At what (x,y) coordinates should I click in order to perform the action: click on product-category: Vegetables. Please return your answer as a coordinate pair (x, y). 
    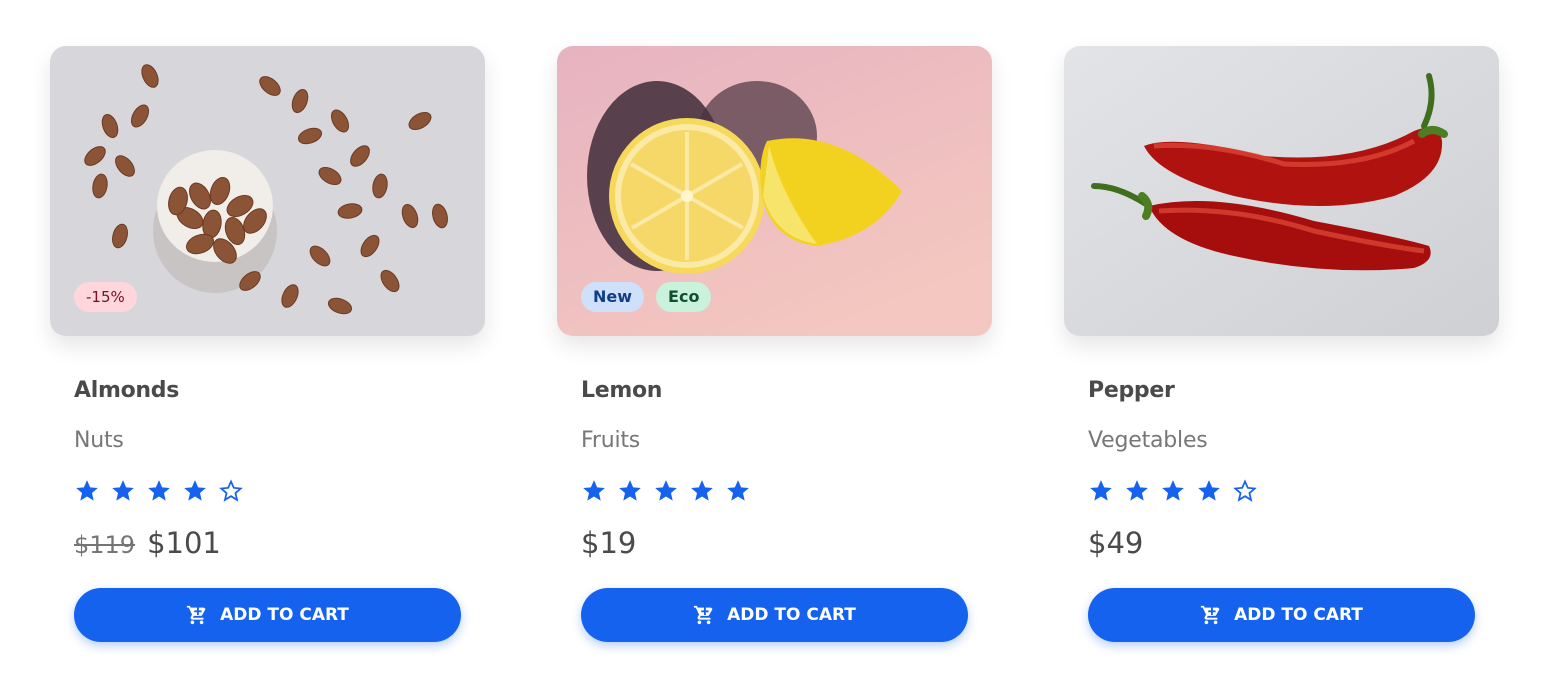
    Looking at the image, I should click on (1148, 440).